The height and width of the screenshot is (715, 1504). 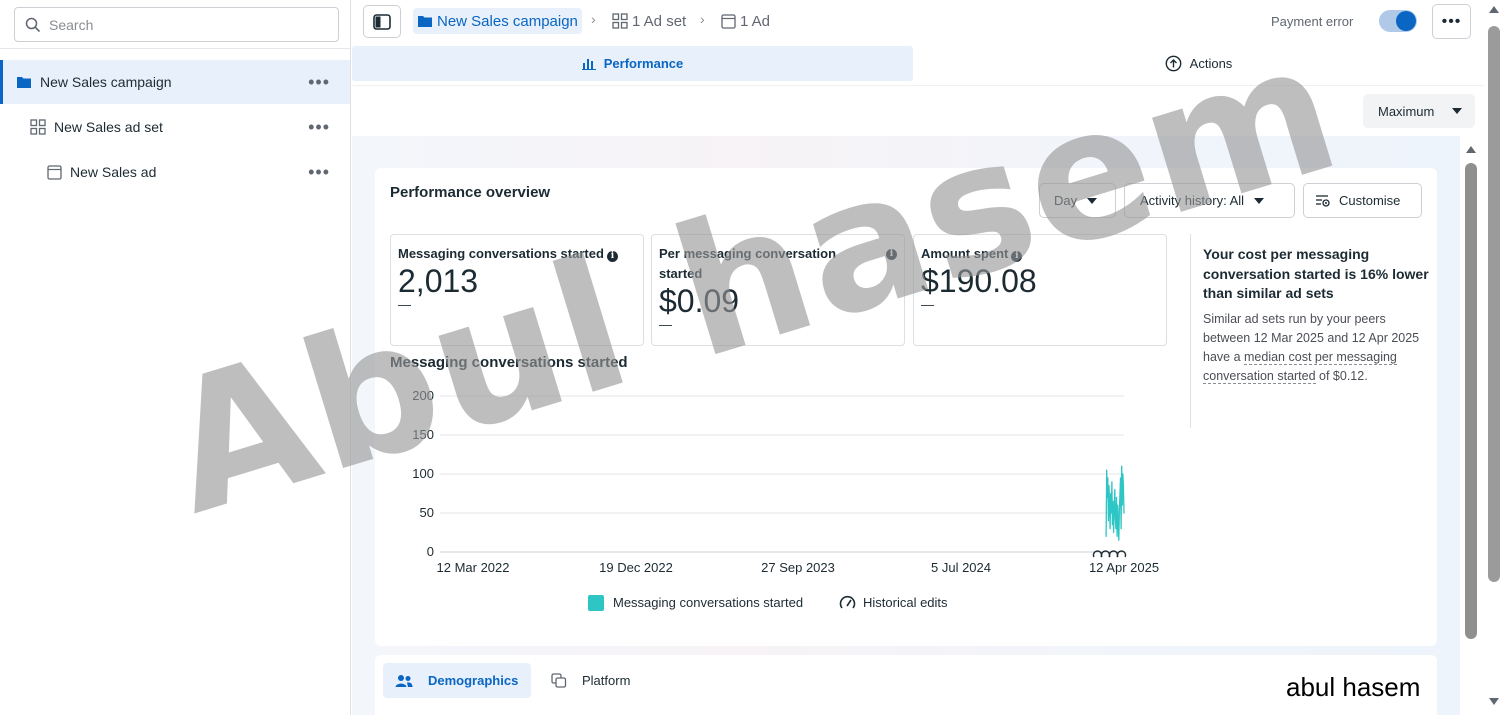 What do you see at coordinates (1040, 254) in the screenshot?
I see `metric-label: Amount spent i` at bounding box center [1040, 254].